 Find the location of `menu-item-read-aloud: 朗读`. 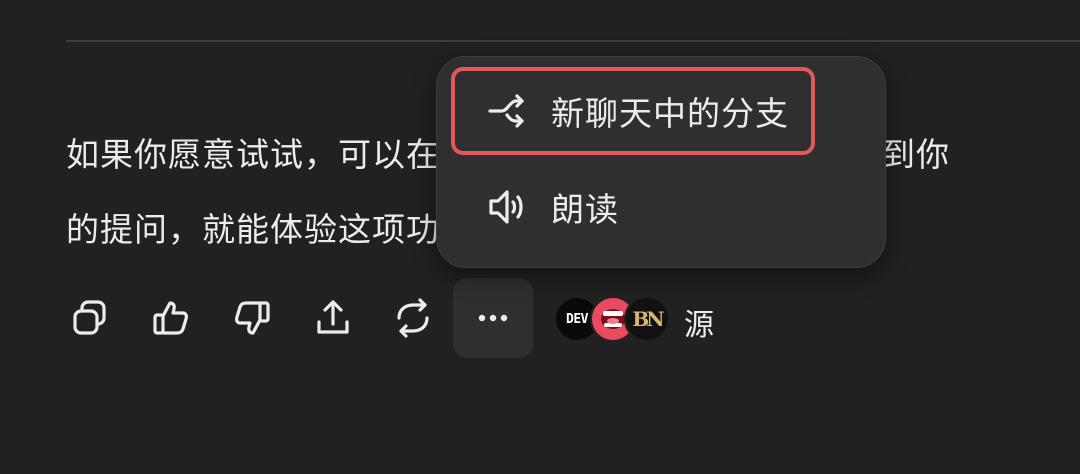

menu-item-read-aloud: 朗读 is located at coordinates (637, 207).